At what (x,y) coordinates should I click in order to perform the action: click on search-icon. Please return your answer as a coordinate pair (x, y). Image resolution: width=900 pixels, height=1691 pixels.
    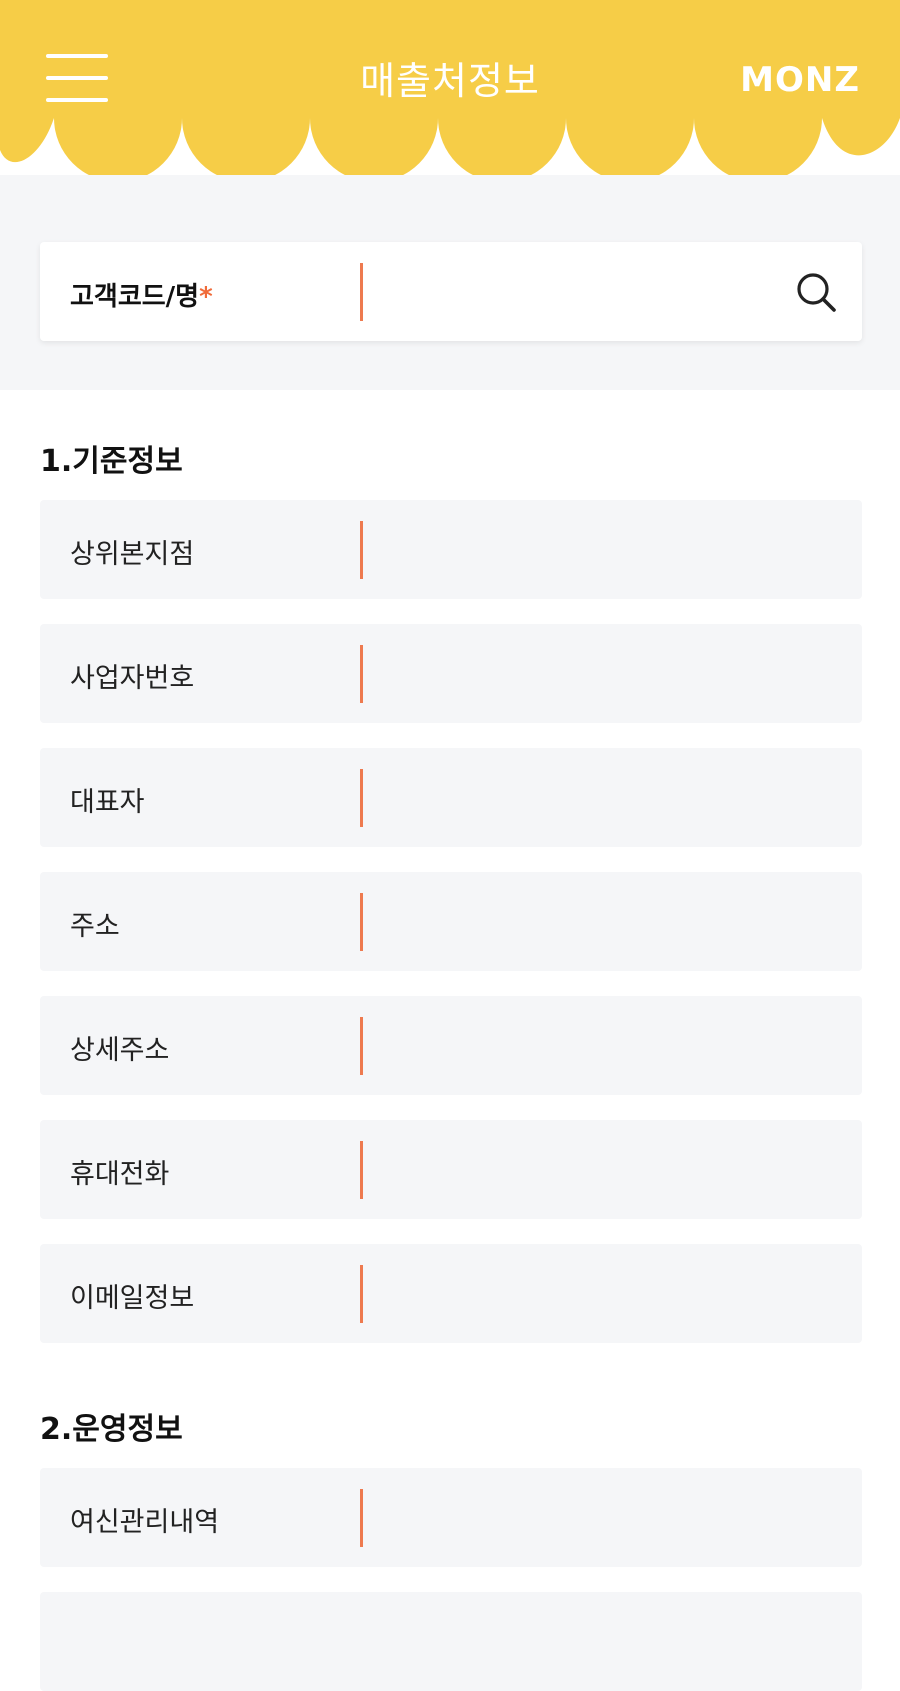
    Looking at the image, I should click on (816, 292).